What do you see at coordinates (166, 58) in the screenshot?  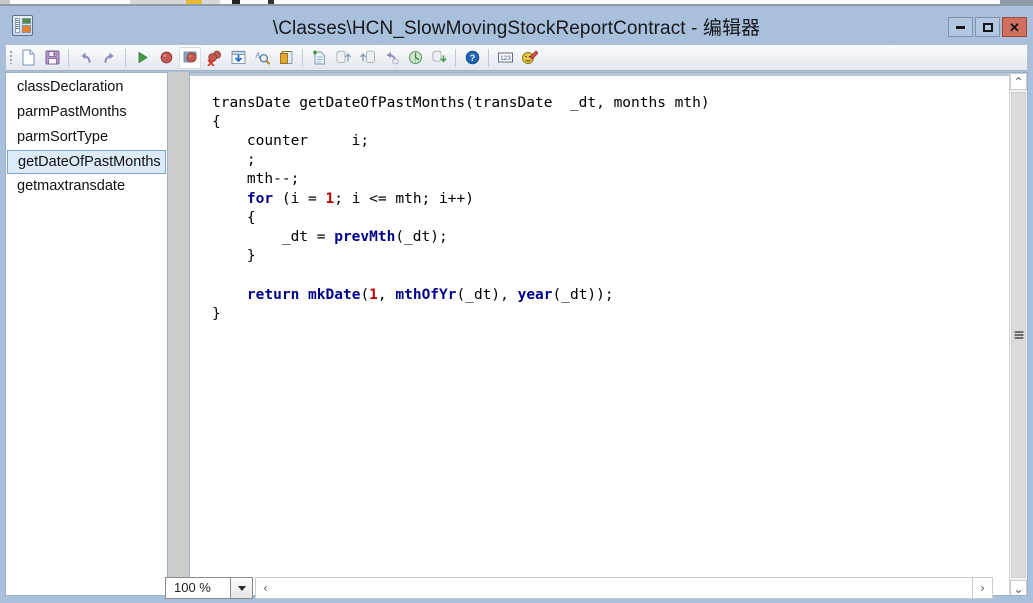 I see `breakpoint-icon` at bounding box center [166, 58].